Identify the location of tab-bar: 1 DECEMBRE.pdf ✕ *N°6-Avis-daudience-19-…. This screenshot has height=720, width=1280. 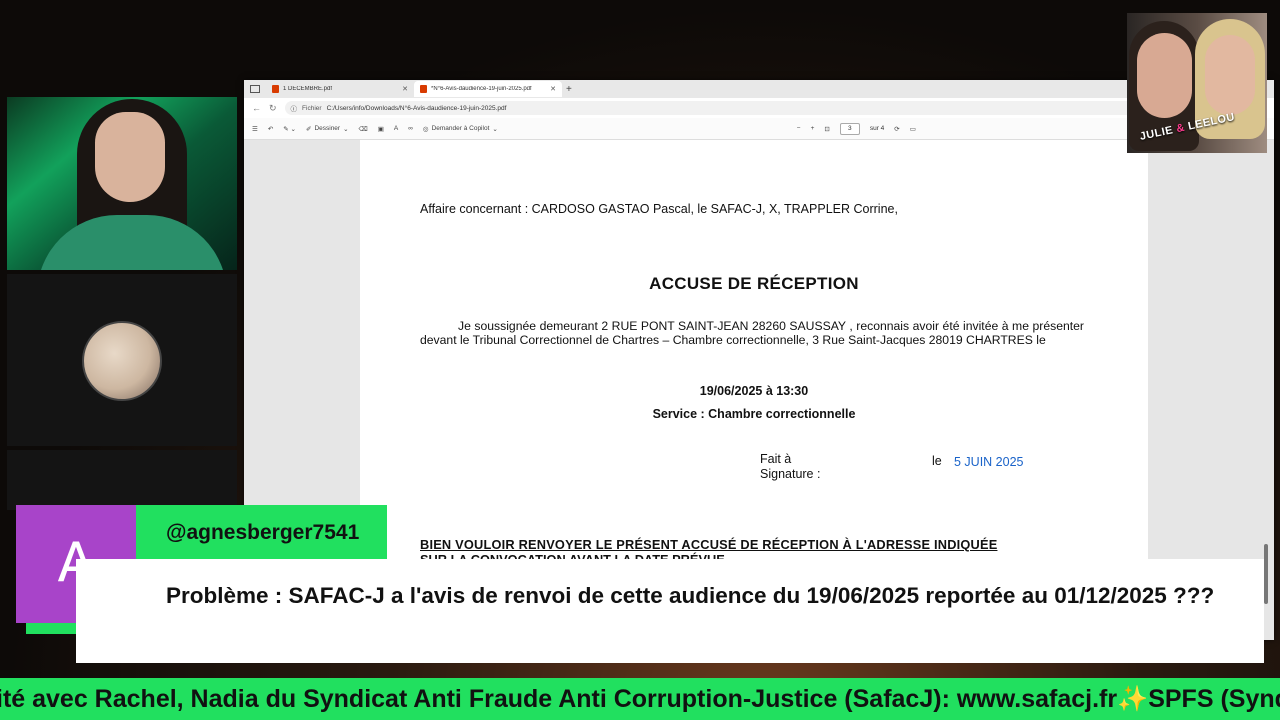
(759, 89).